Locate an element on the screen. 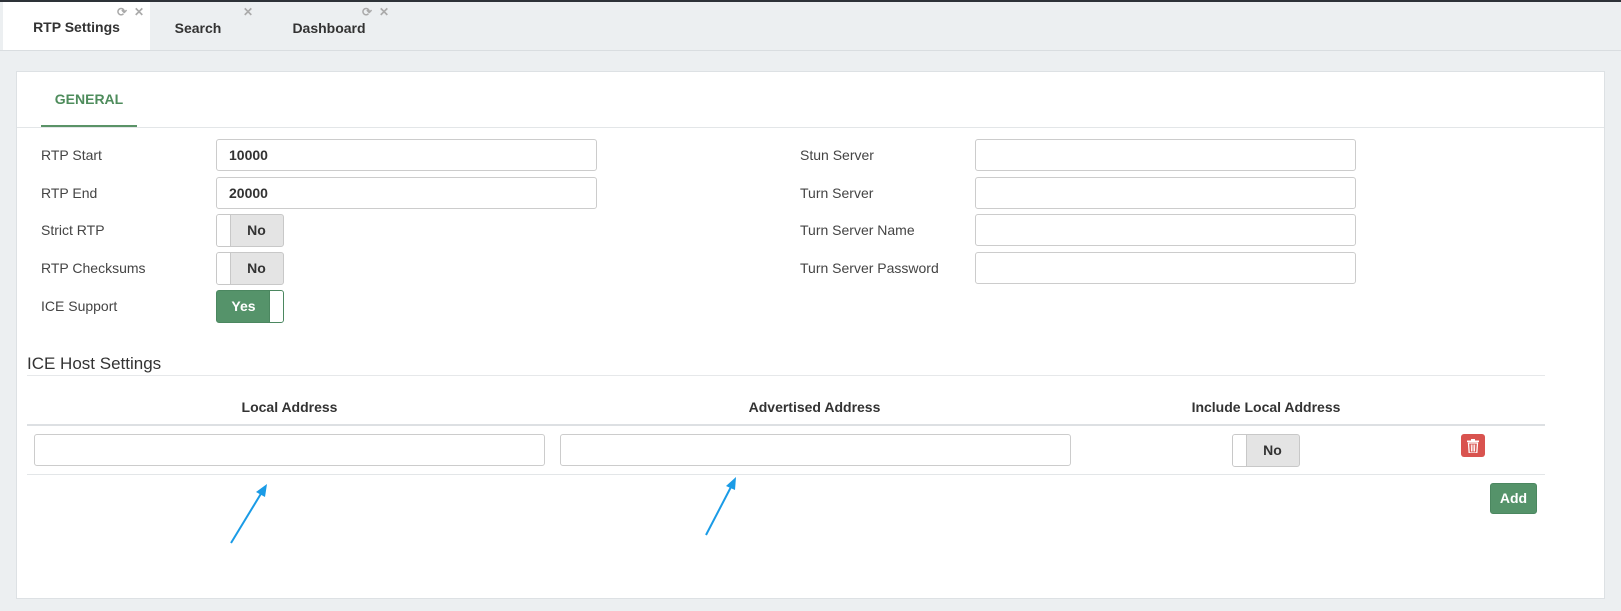 This screenshot has width=1621, height=611. turn-server-password-label: Turn Server Password is located at coordinates (869, 268).